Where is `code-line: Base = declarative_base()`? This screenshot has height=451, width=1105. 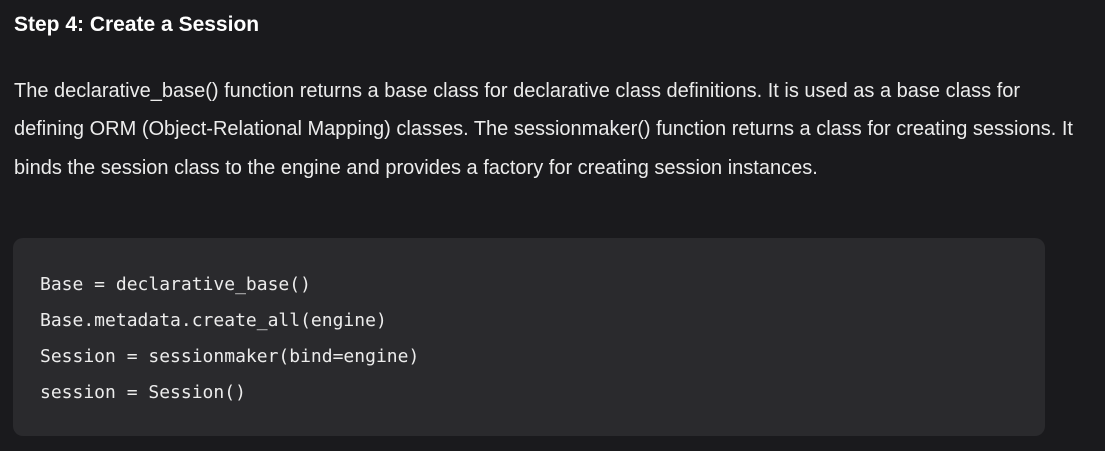
code-line: Base = declarative_base() is located at coordinates (175, 284).